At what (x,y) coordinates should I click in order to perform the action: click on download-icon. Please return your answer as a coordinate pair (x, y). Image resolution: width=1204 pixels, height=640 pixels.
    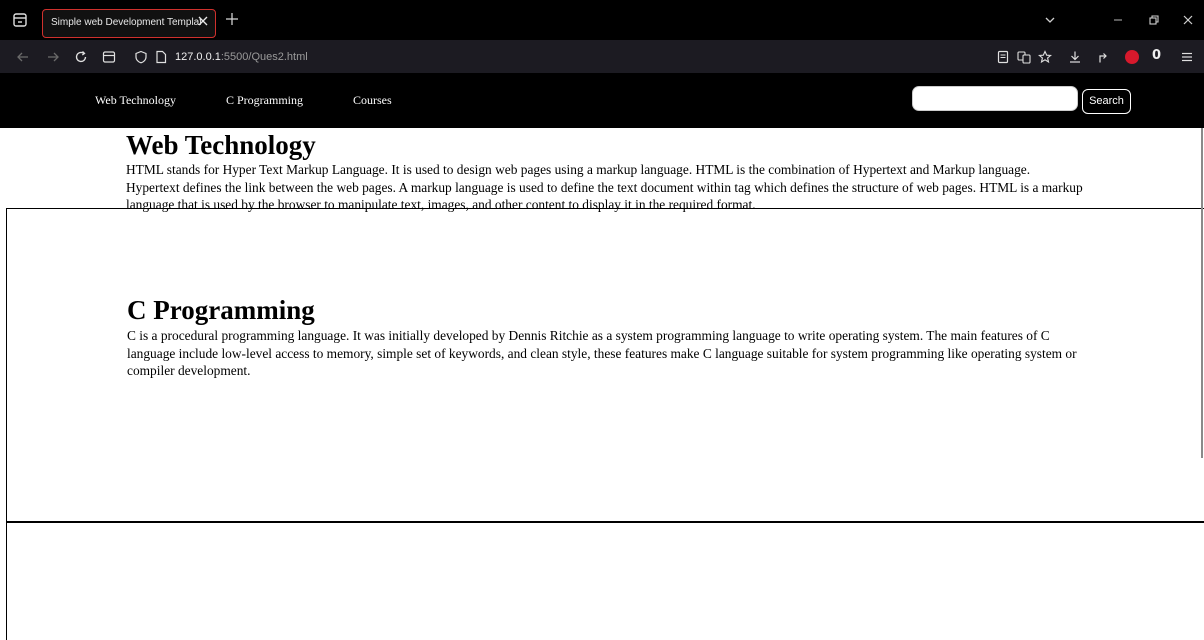
    Looking at the image, I should click on (1075, 57).